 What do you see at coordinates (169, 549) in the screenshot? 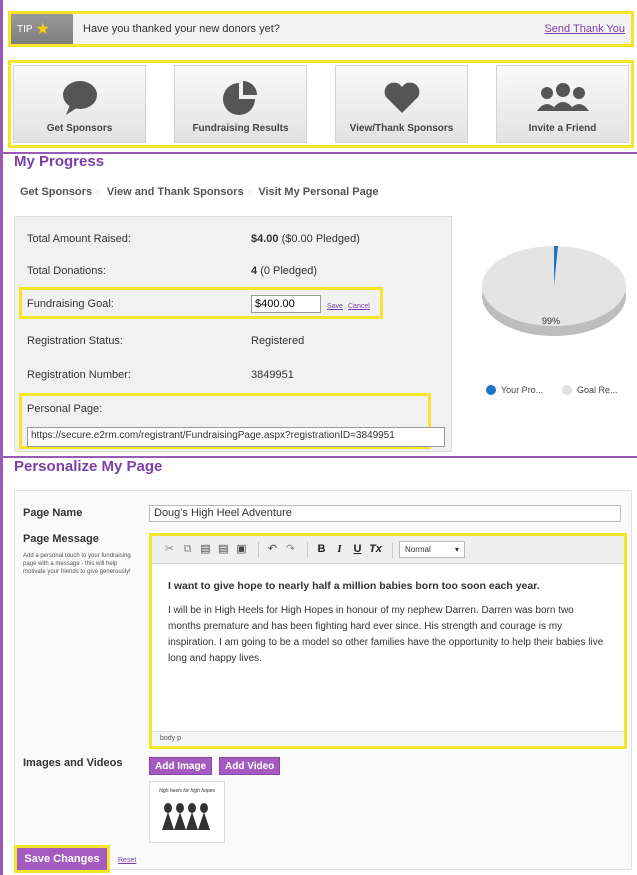
I see `cut-icon: ✂` at bounding box center [169, 549].